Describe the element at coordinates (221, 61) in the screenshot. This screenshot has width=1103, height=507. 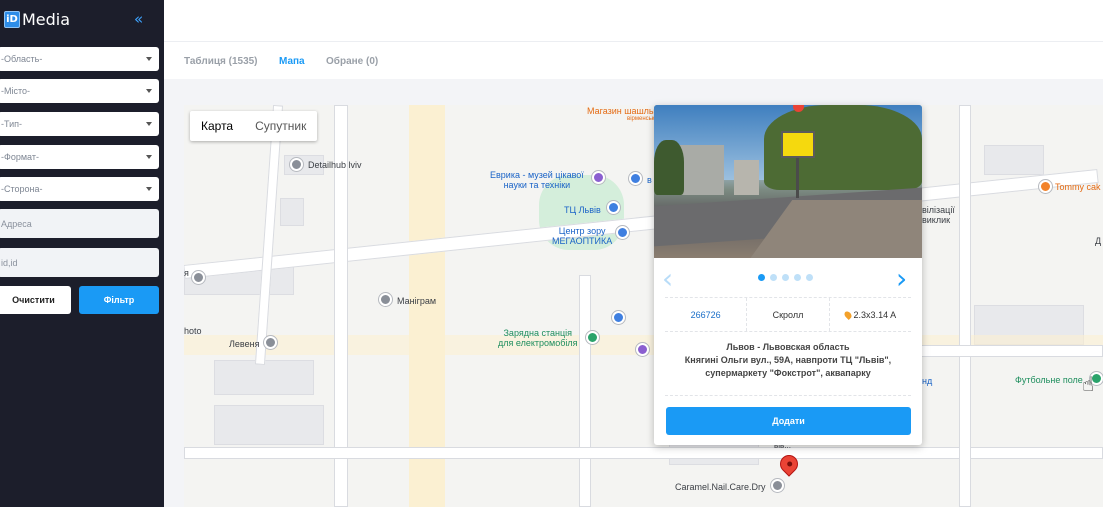
I see `tab-table: Таблиця (1535)` at that location.